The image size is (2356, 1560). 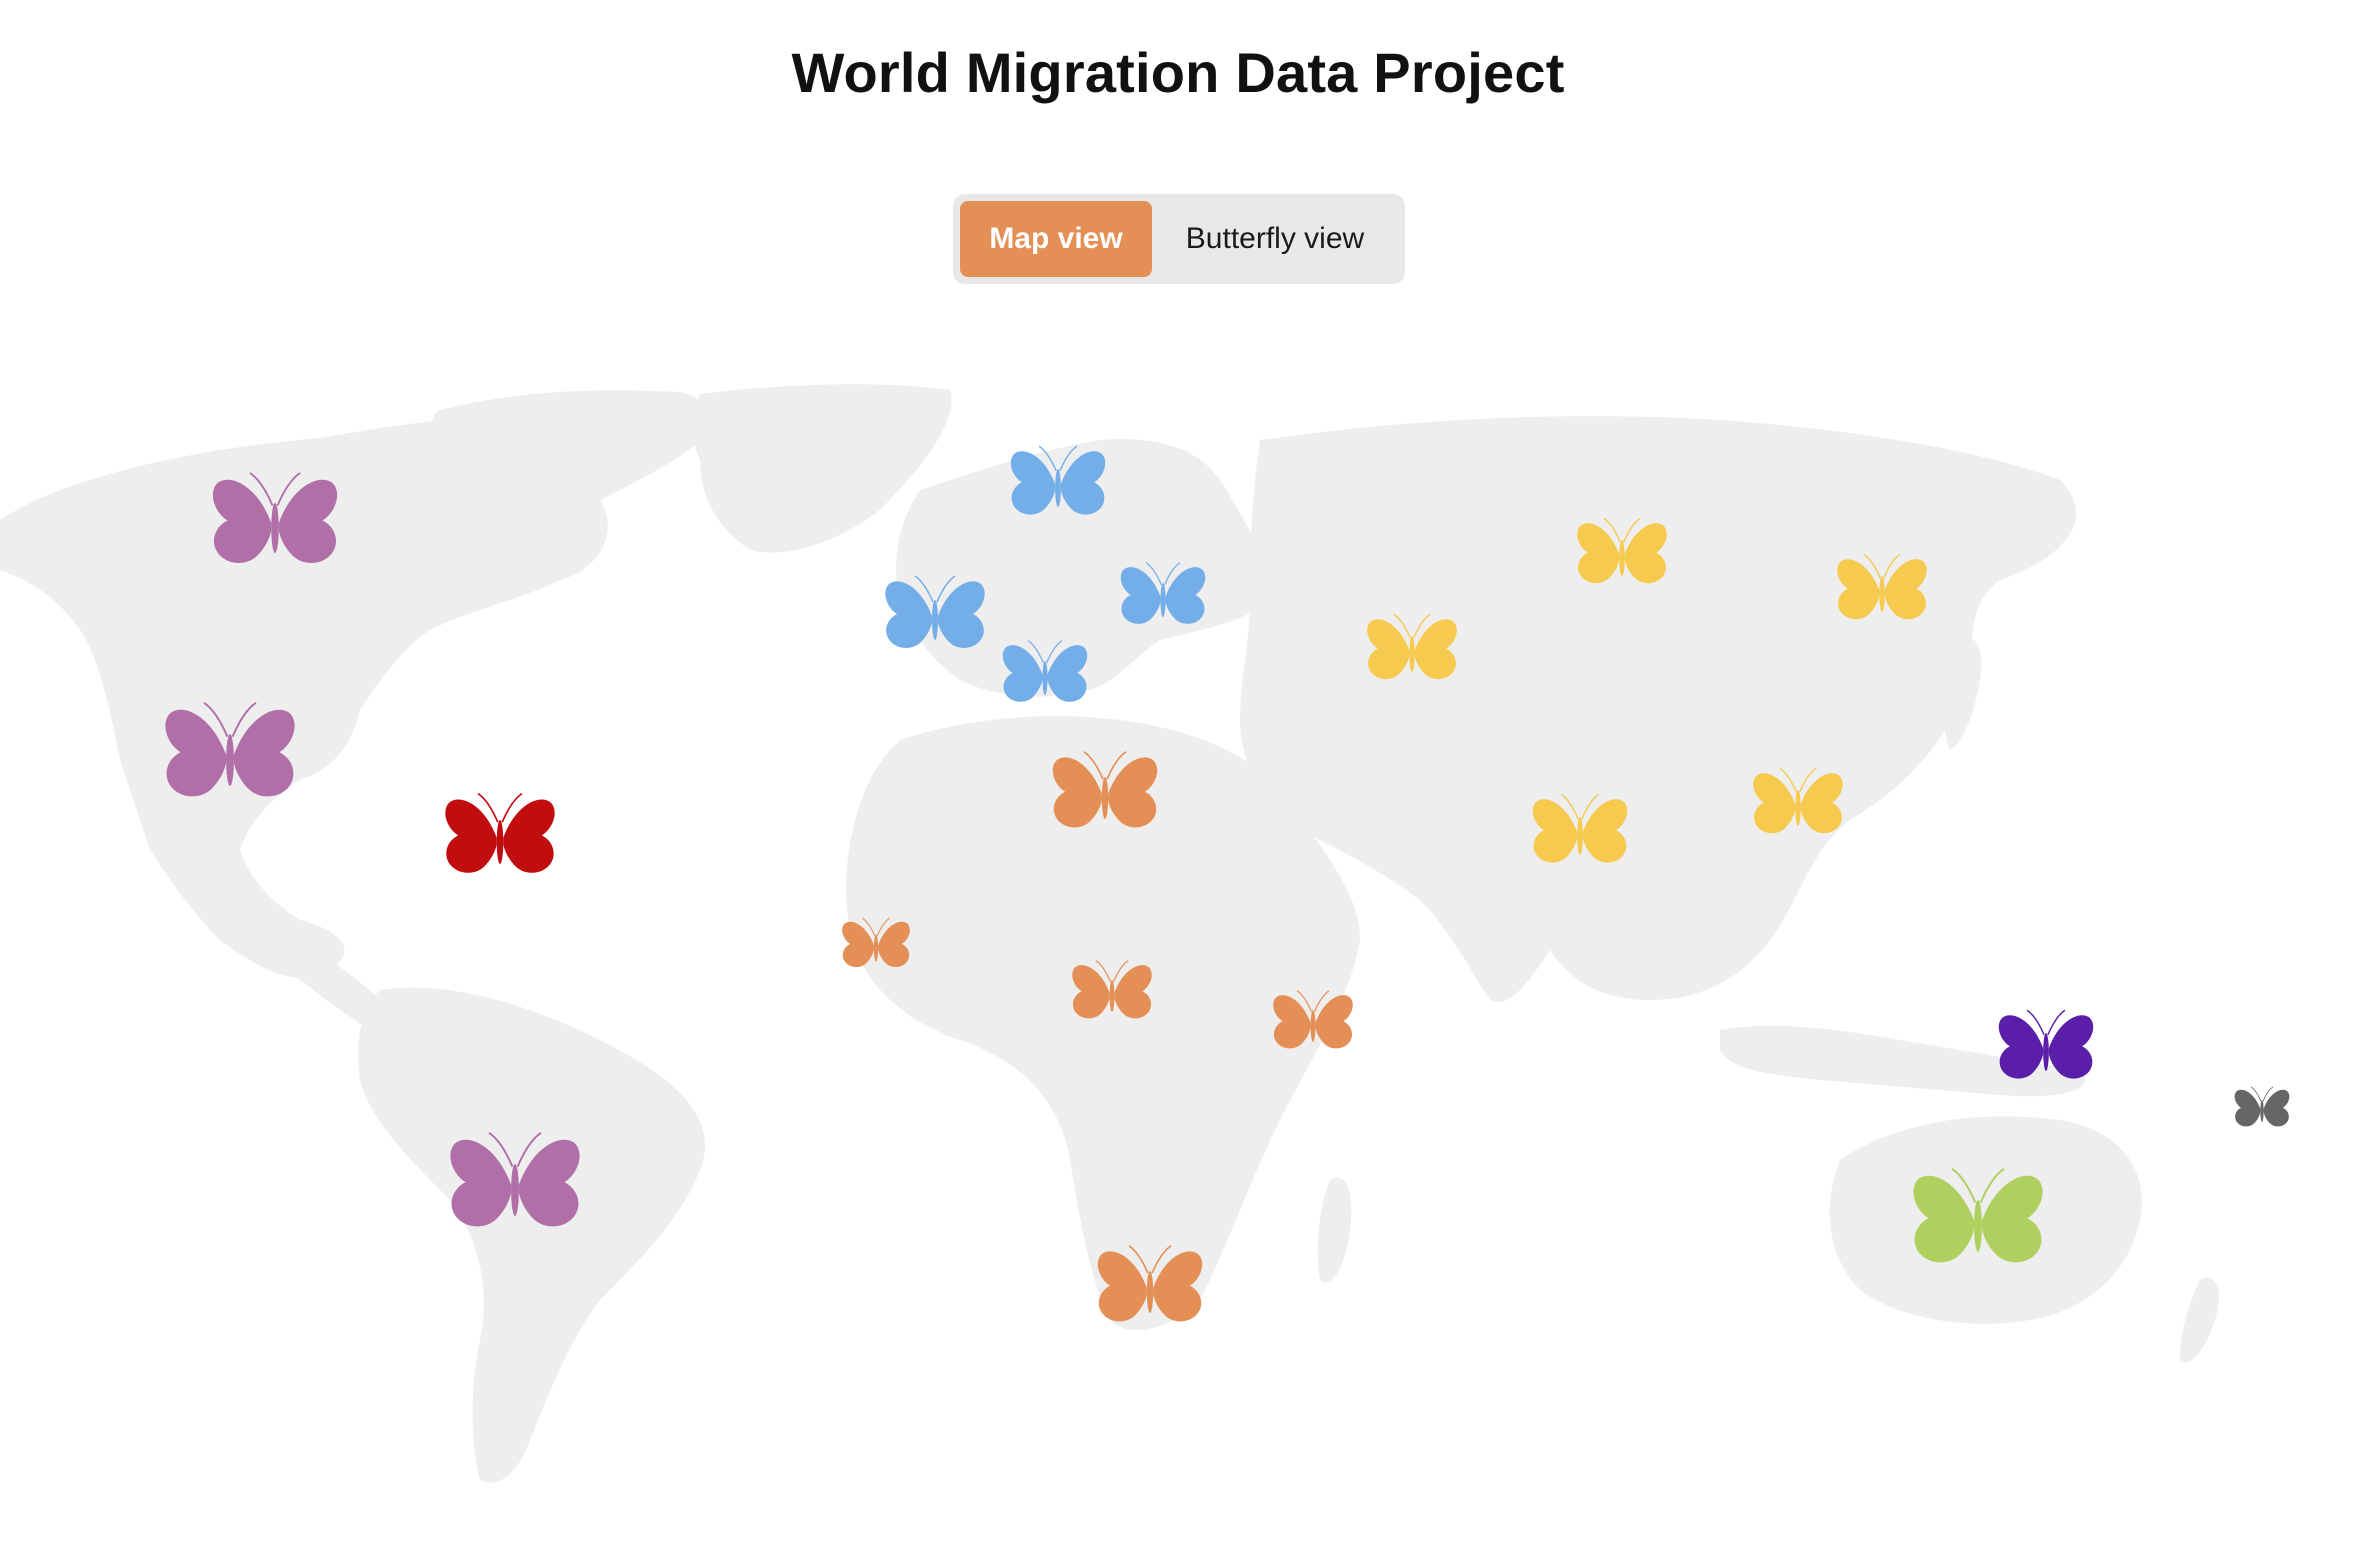 What do you see at coordinates (532, 1235) in the screenshot?
I see `land-south-america` at bounding box center [532, 1235].